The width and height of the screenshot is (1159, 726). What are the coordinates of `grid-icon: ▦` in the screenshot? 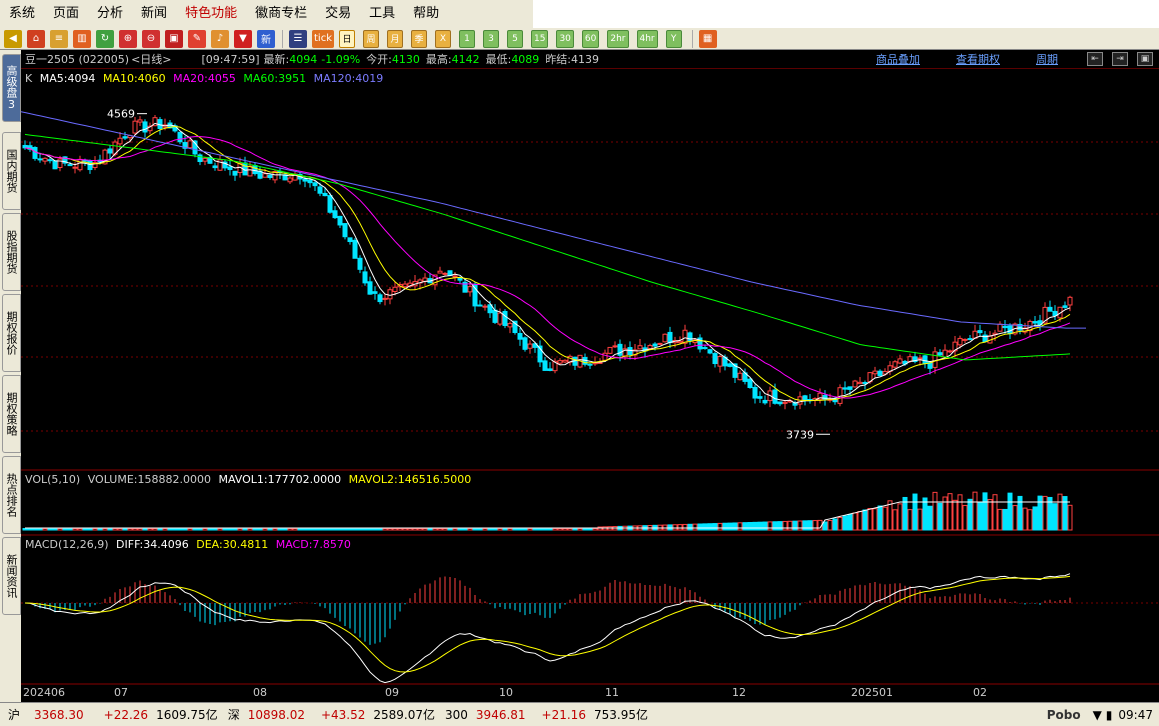 It's located at (707, 38).